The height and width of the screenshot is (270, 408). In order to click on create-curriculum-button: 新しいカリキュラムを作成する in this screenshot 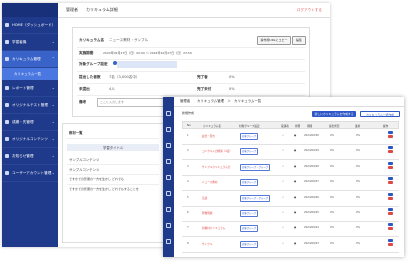, I will do `click(334, 114)`.